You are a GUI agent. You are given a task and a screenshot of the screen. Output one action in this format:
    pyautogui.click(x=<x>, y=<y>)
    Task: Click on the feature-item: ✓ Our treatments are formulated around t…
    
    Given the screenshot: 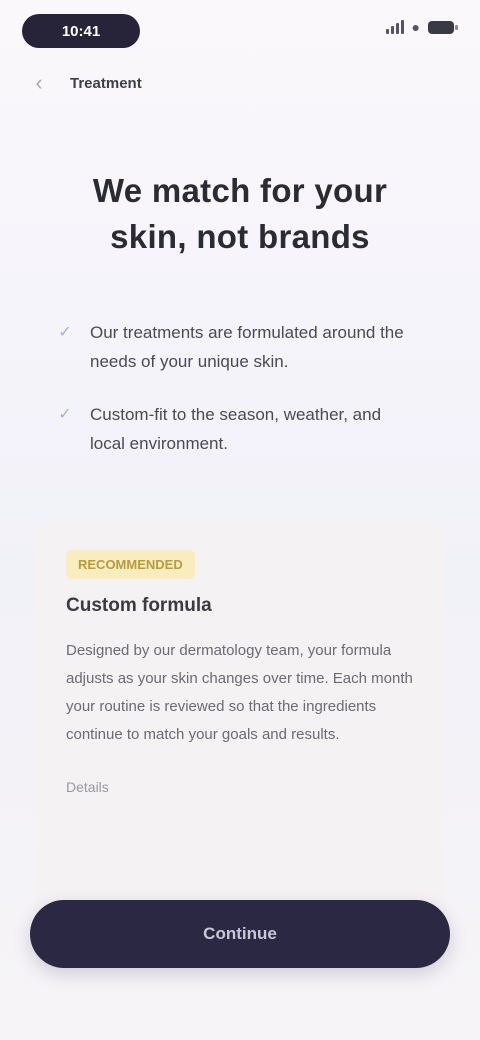 What is the action you would take?
    pyautogui.click(x=230, y=347)
    